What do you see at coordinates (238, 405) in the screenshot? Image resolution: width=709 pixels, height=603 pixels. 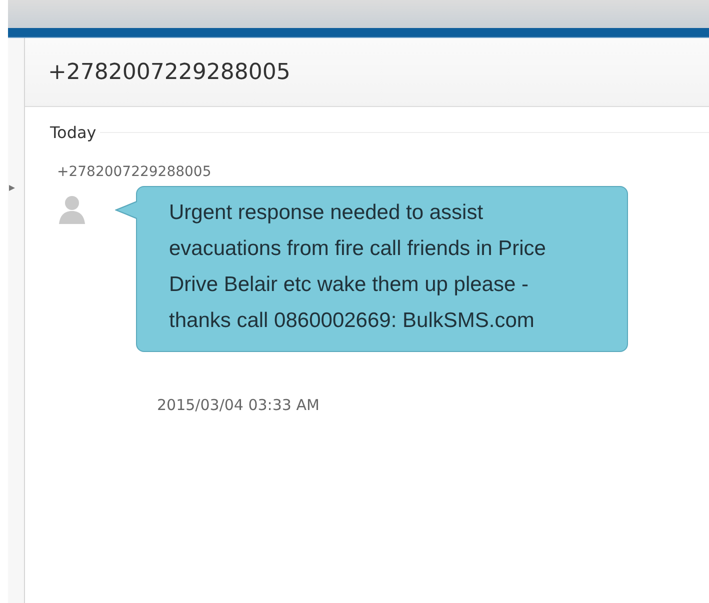 I see `message-timestamp: 2015/03/04 03:33 AM` at bounding box center [238, 405].